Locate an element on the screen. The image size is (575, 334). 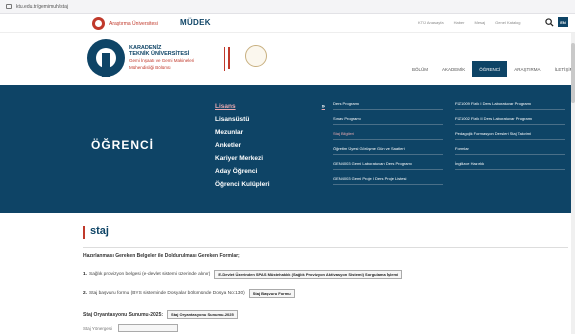
menu-lisansustu: Lisansüstü is located at coordinates (270, 119).